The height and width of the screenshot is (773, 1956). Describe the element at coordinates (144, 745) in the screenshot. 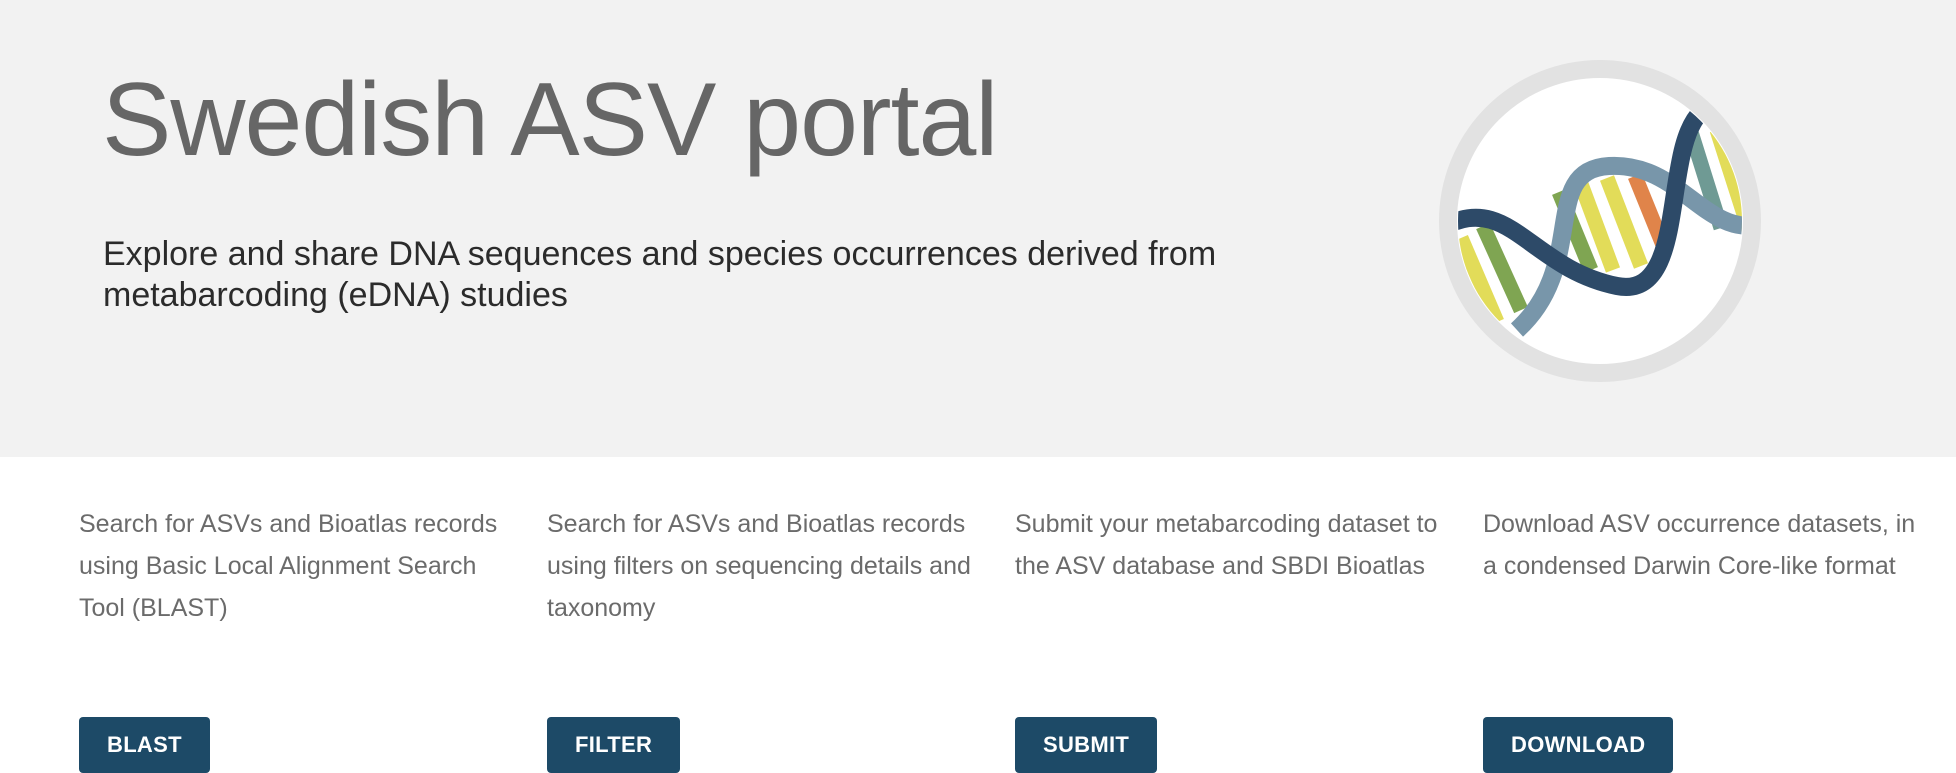

I see `blast-button: BLAST` at that location.